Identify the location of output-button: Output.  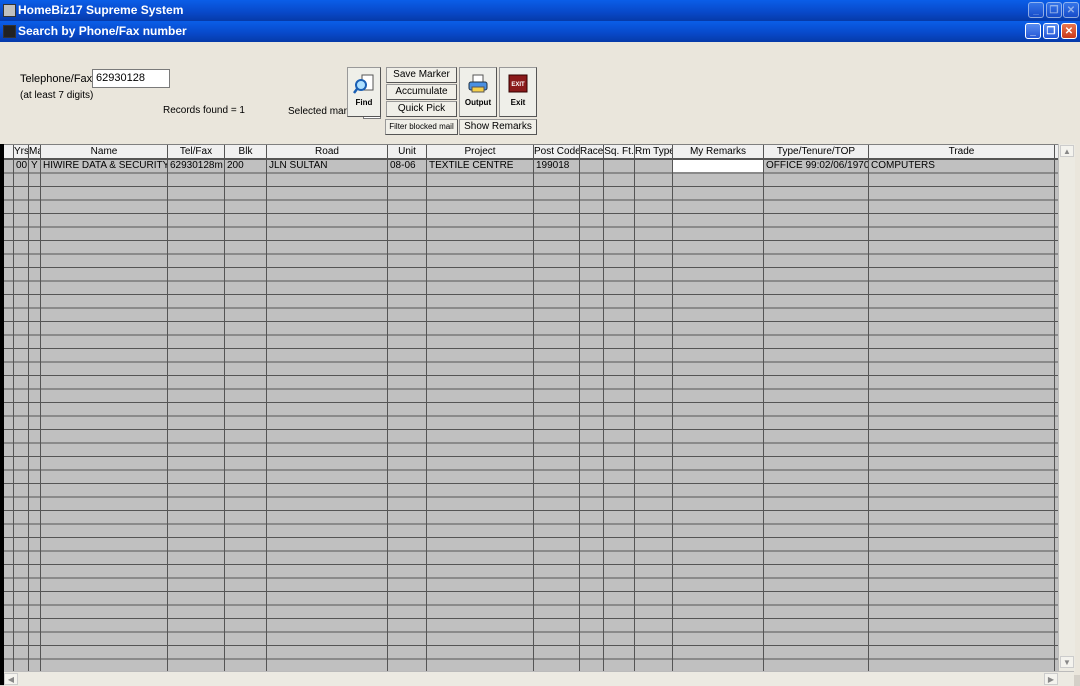
(478, 92).